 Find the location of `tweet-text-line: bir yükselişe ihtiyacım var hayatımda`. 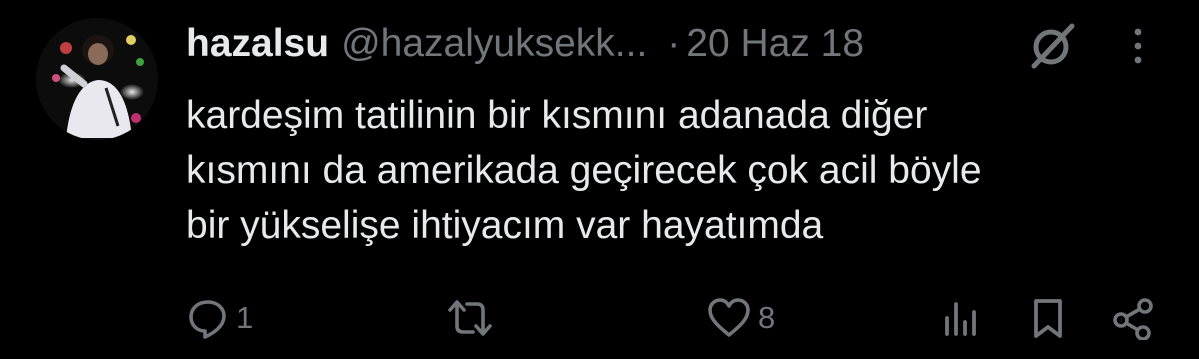

tweet-text-line: bir yükselişe ihtiyacım var hayatımda is located at coordinates (505, 225).